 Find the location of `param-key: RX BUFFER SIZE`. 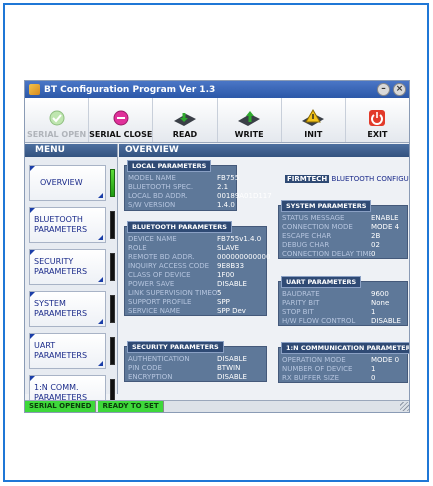

param-key: RX BUFFER SIZE is located at coordinates (311, 378).